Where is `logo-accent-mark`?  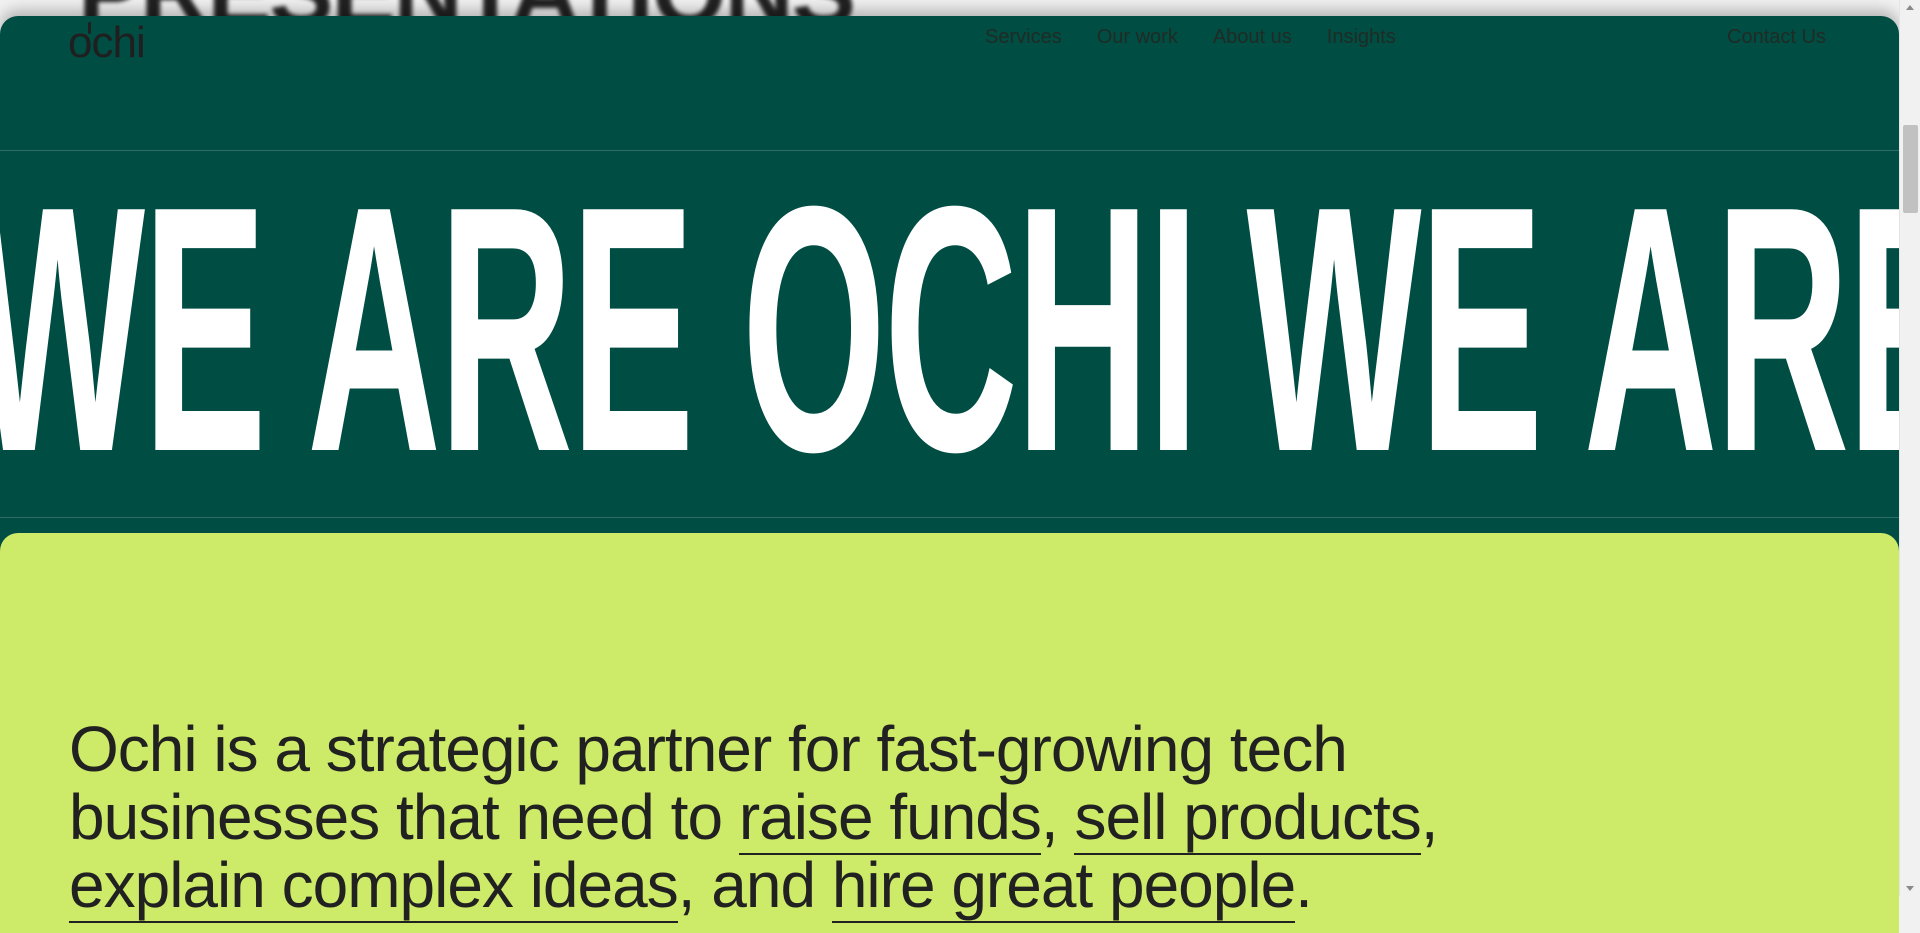 logo-accent-mark is located at coordinates (89, 28).